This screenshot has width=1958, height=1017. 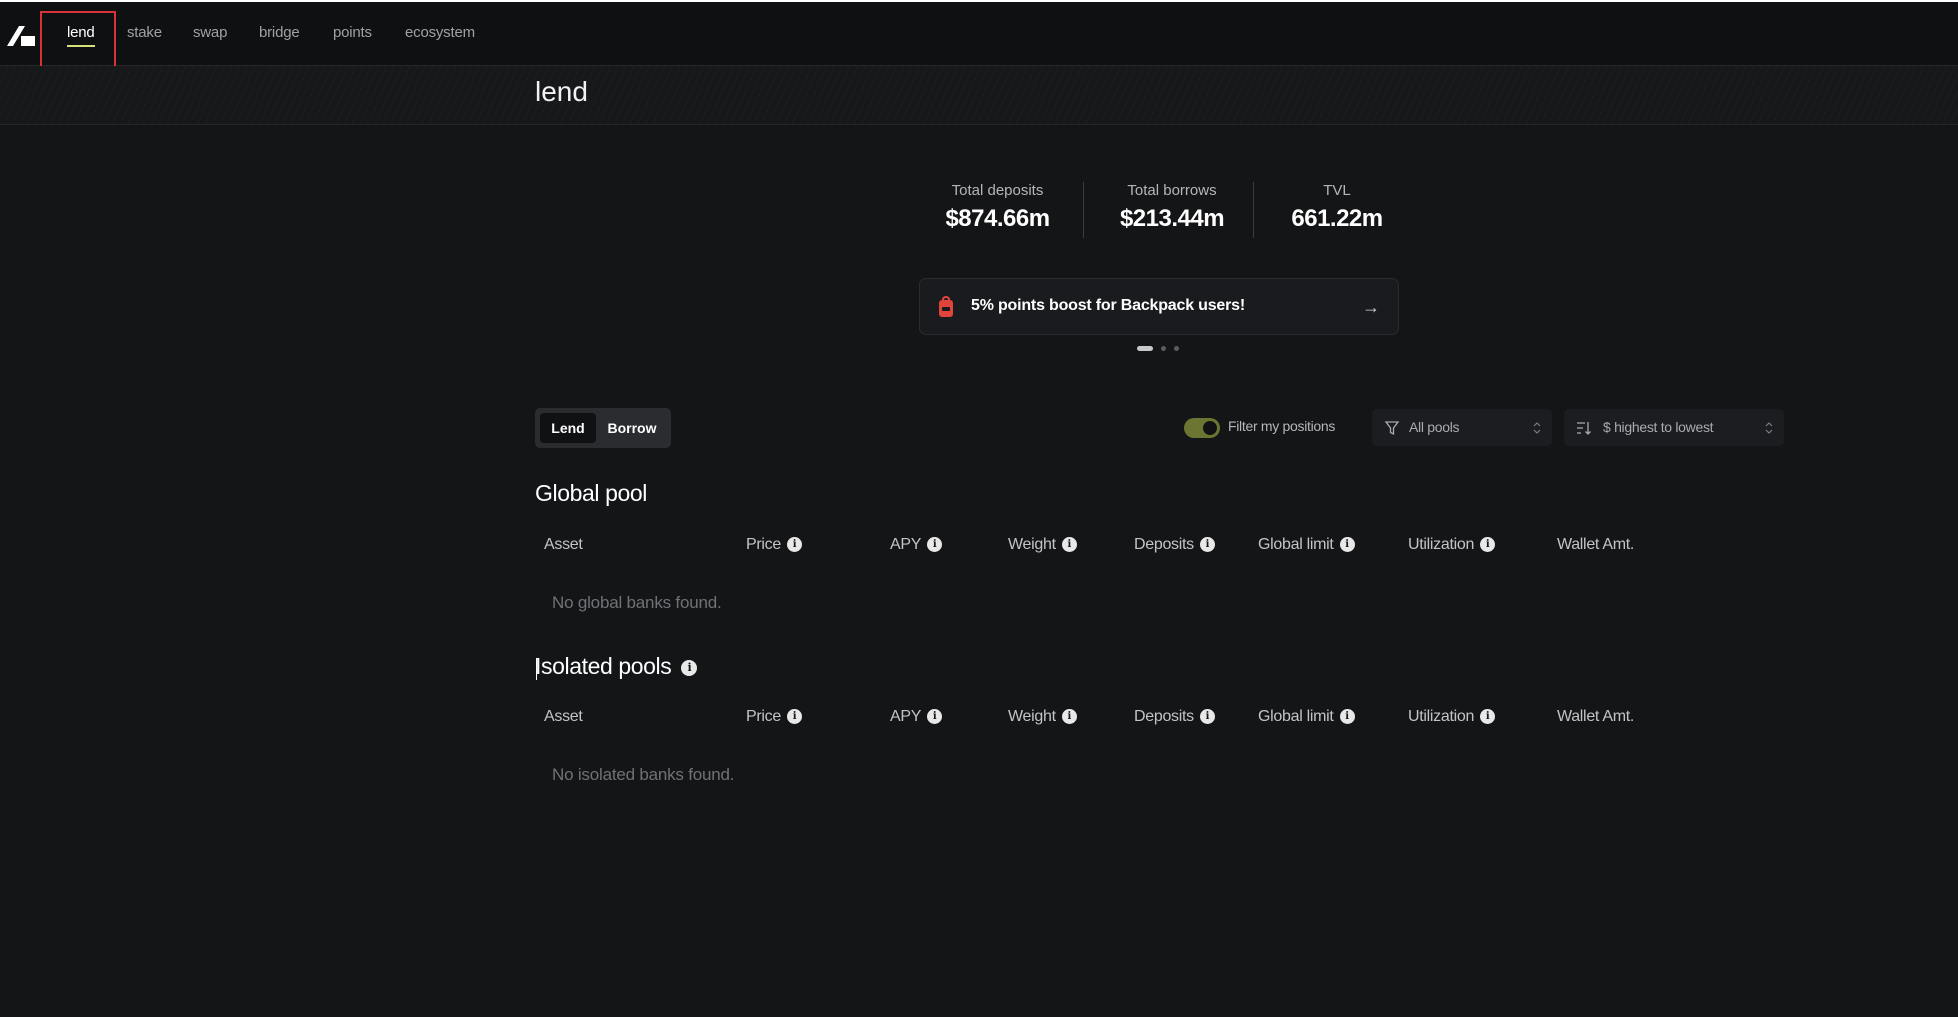 I want to click on sort-value: $ highest to lowest, so click(x=1658, y=427).